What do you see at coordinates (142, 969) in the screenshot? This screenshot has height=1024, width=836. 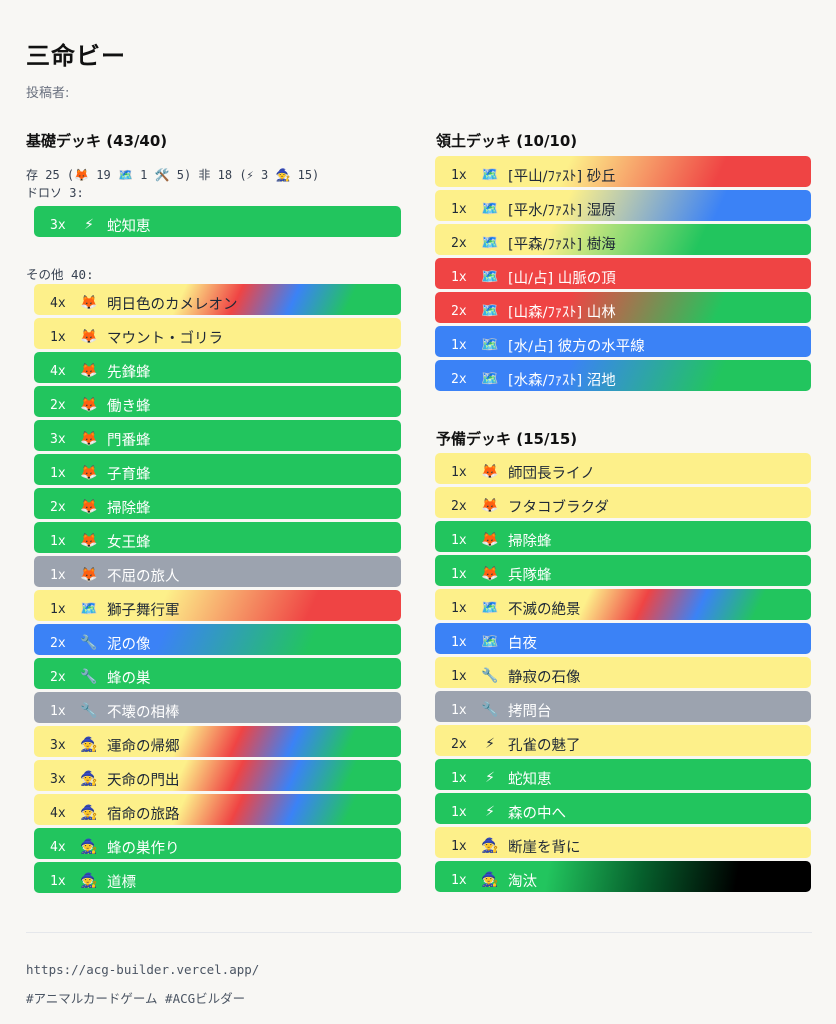 I see `footer-url: https://acg-builder.vercel.app/` at bounding box center [142, 969].